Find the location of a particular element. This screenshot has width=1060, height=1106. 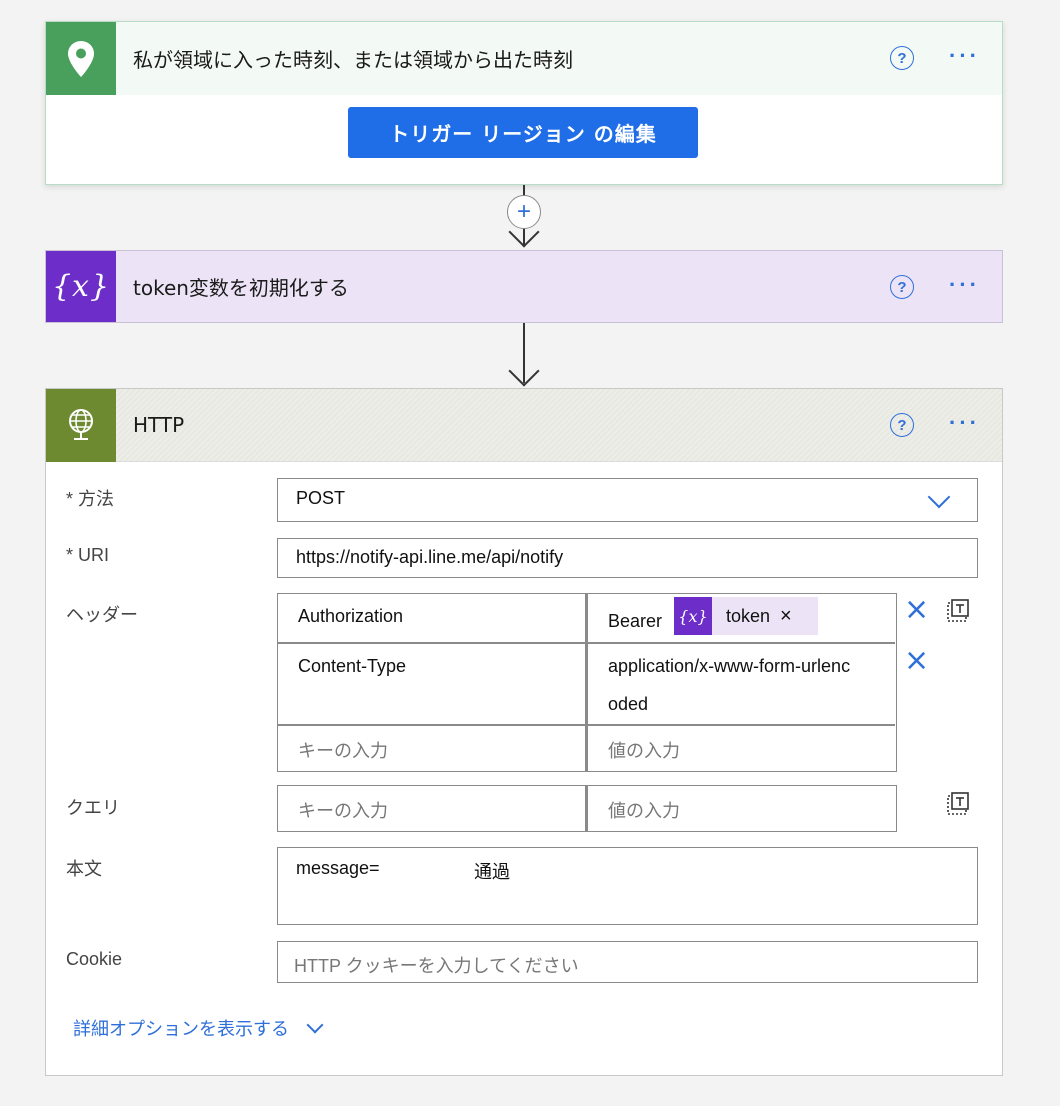

http-card-header: HTTP ? ··· is located at coordinates (524, 425).